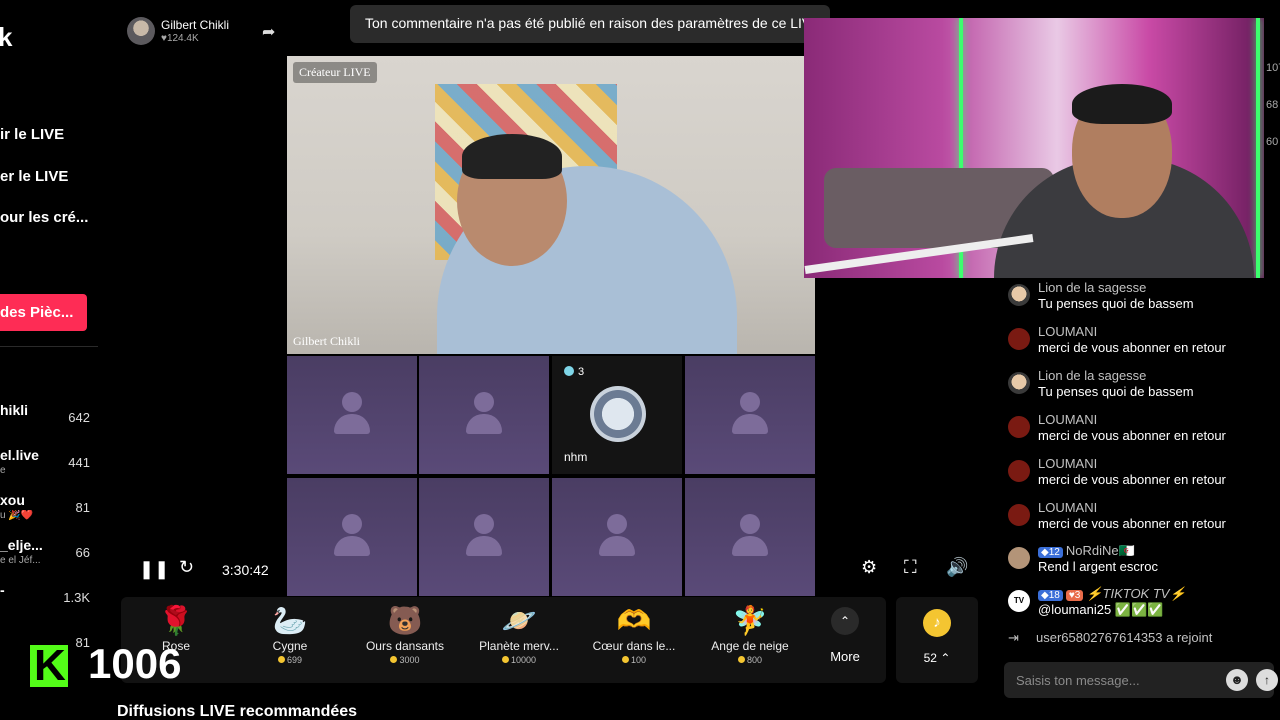 The image size is (1280, 720). Describe the element at coordinates (79, 462) in the screenshot. I see `ranking-value: 441` at that location.